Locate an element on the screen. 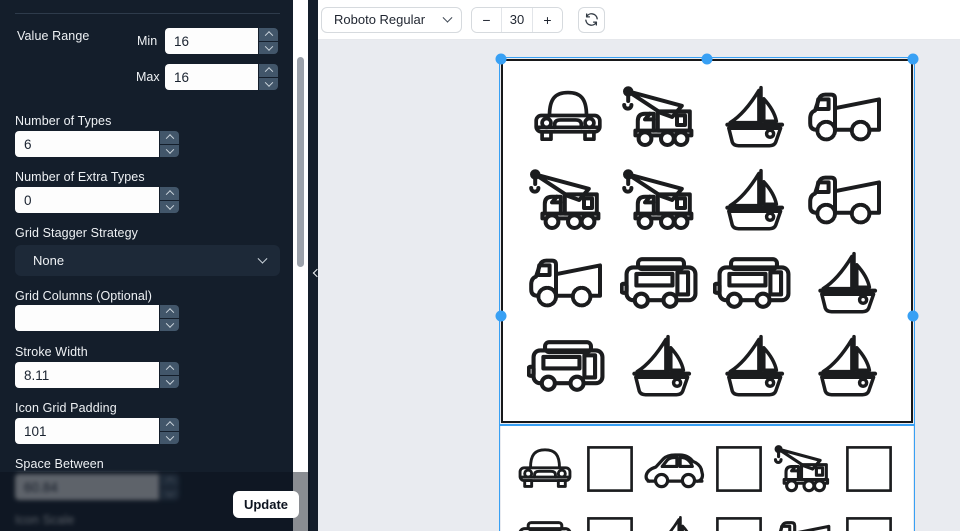 This screenshot has height=531, width=960. stroke-width-input is located at coordinates (87, 375).